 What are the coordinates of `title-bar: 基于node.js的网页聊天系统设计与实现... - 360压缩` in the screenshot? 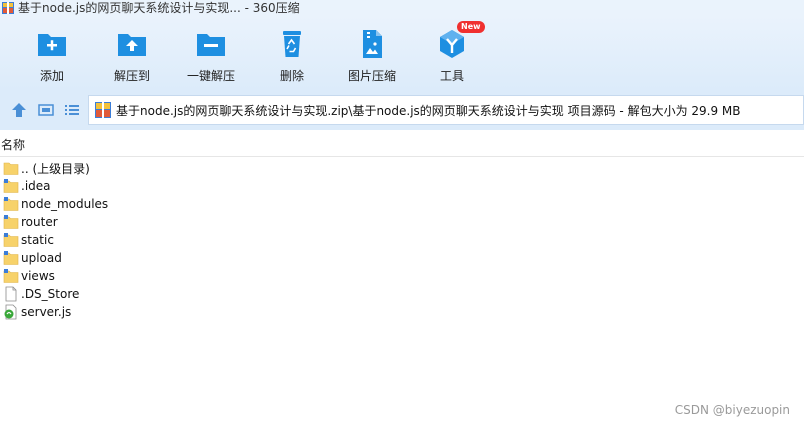 It's located at (402, 8).